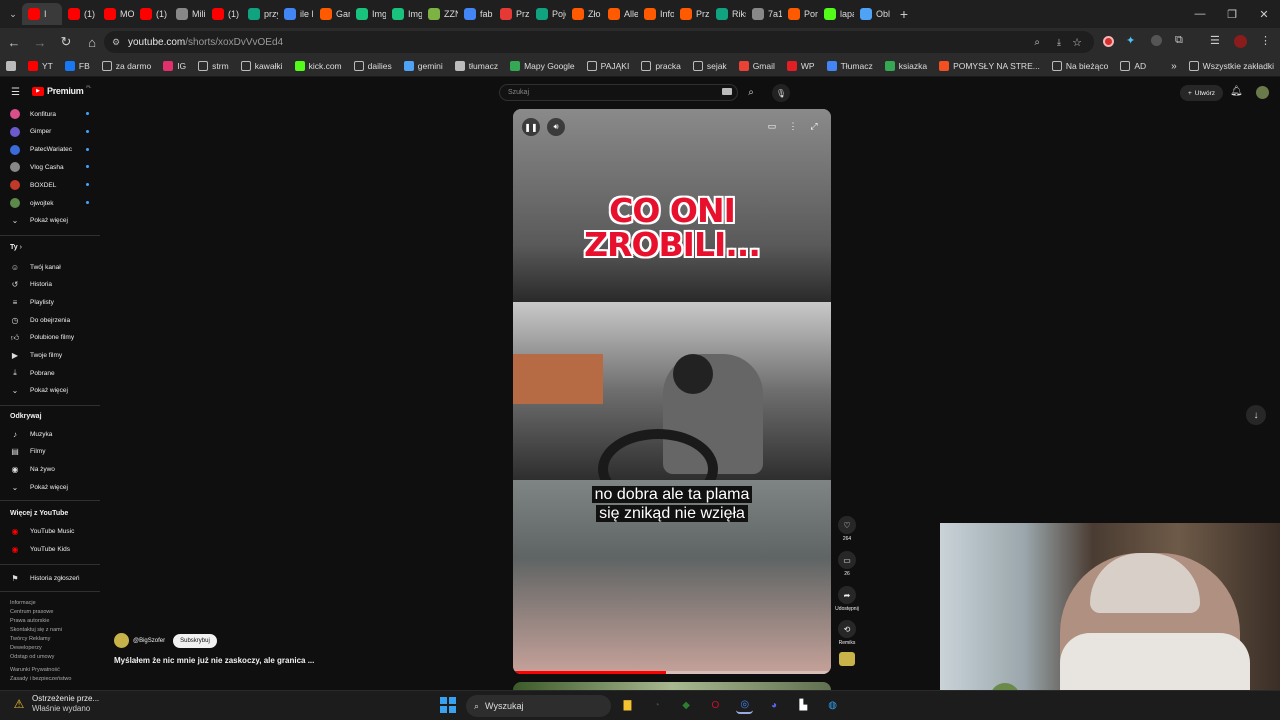 The image size is (1280, 720). I want to click on sidebar-item-channel: ☺ Twój kanał, so click(35, 267).